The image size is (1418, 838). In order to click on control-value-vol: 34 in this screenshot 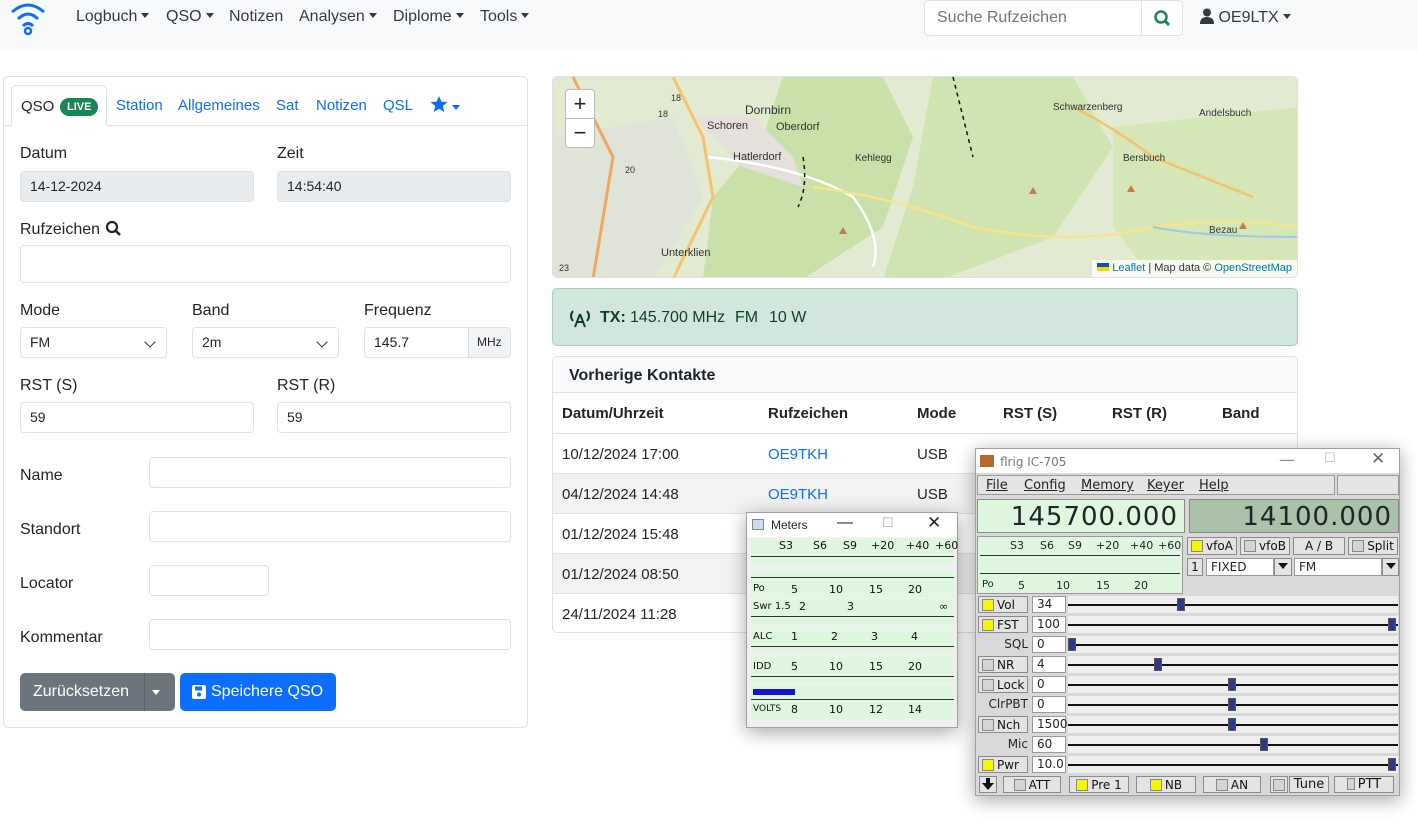, I will do `click(1049, 604)`.